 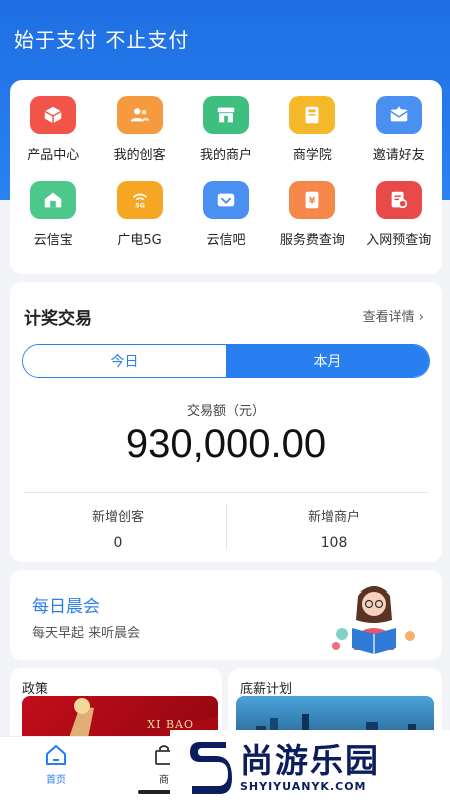 I want to click on morning-meeting-card: 每日晨会 每天早起 来听晨会, so click(x=226, y=615).